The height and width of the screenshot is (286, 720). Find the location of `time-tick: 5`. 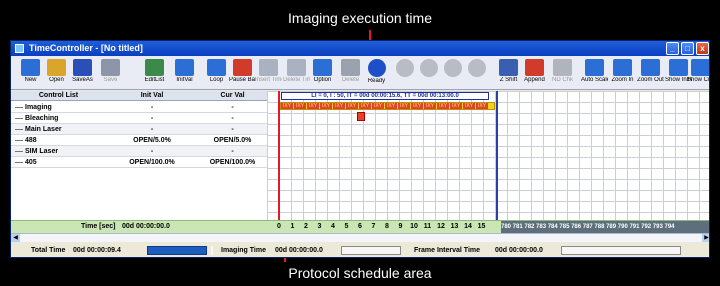

time-tick: 5 is located at coordinates (346, 226).